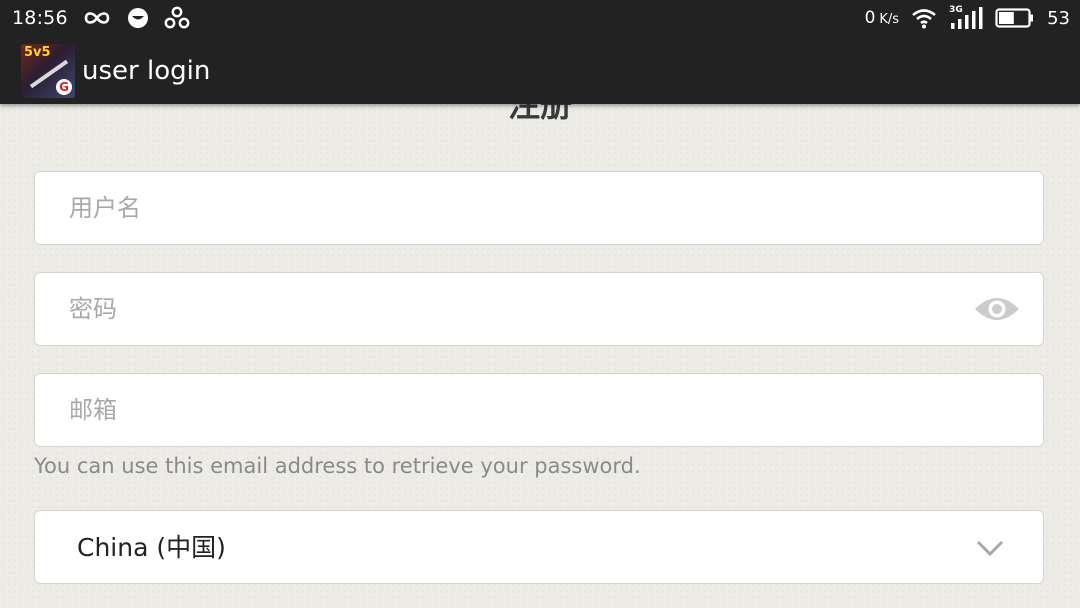 This screenshot has height=608, width=1080. Describe the element at coordinates (539, 547) in the screenshot. I see `country-select: China (中国)` at that location.